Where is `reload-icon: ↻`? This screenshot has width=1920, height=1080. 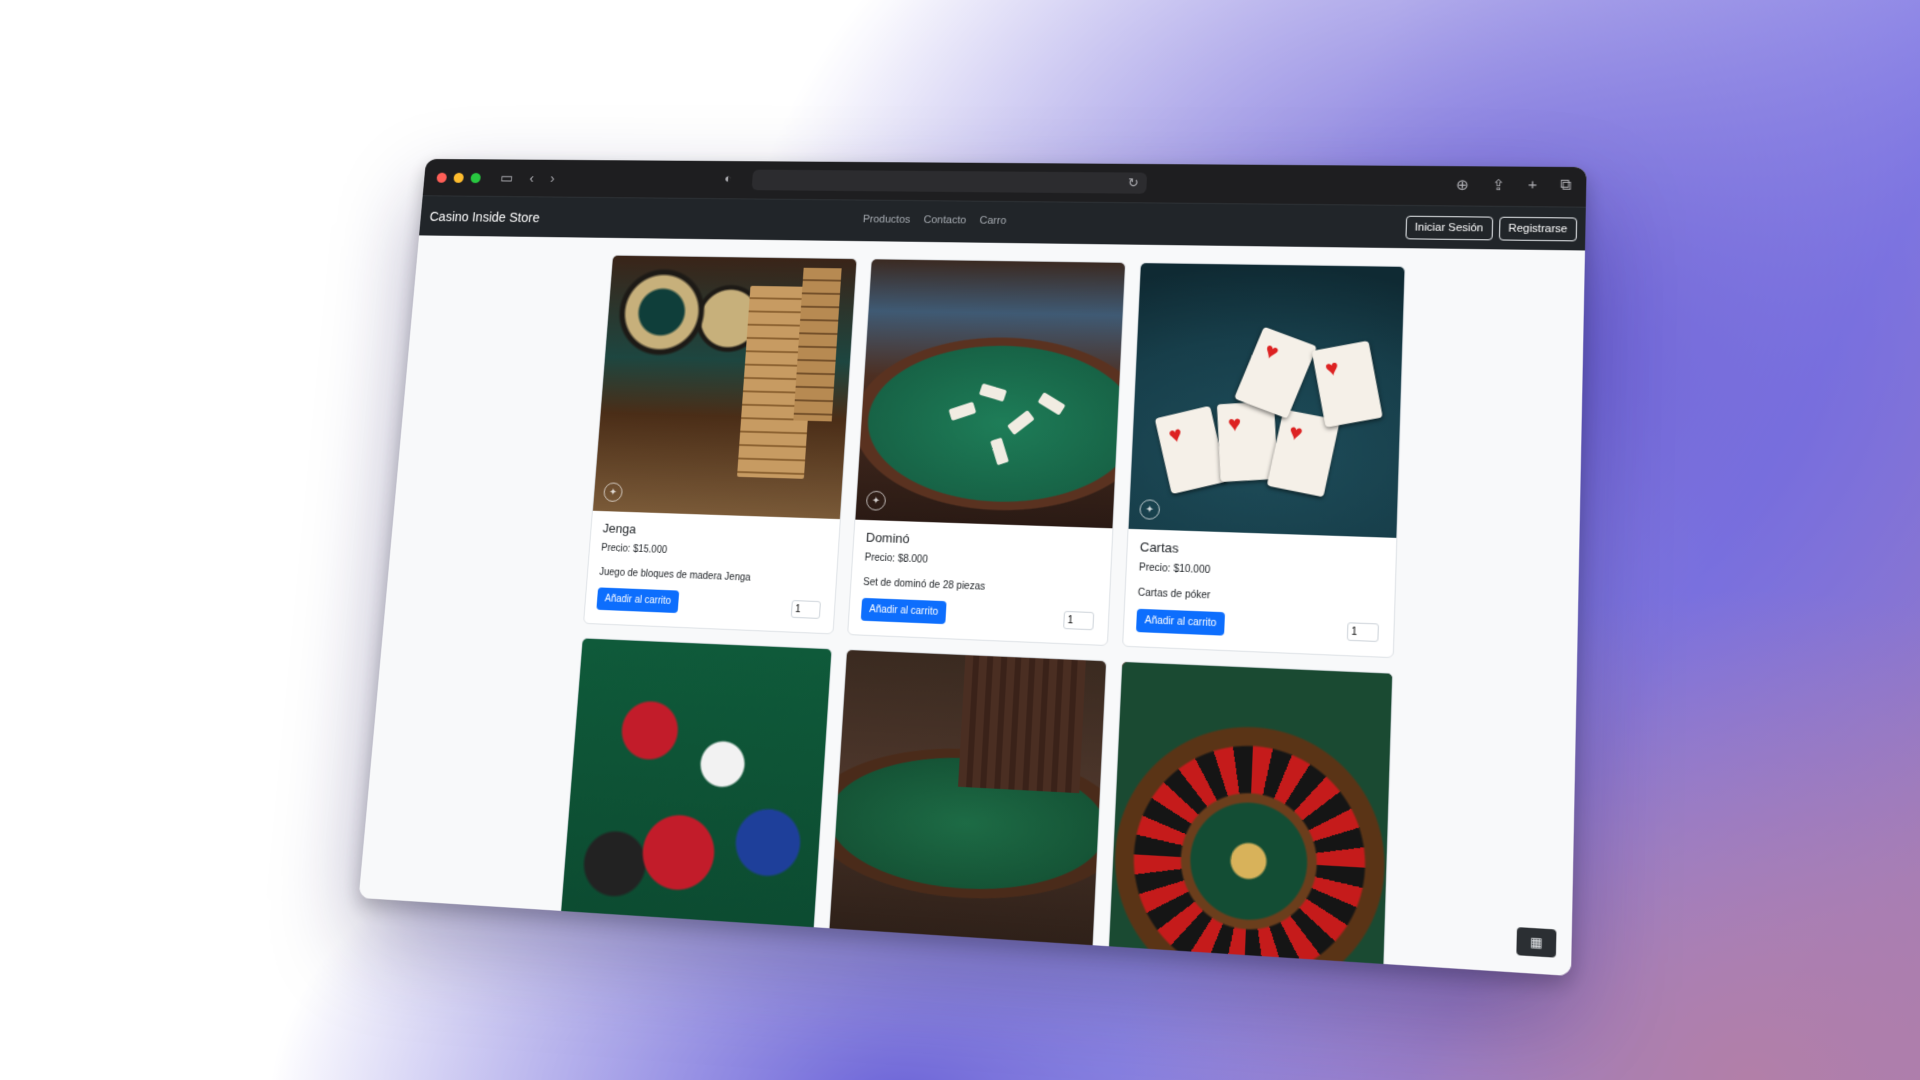 reload-icon: ↻ is located at coordinates (1133, 182).